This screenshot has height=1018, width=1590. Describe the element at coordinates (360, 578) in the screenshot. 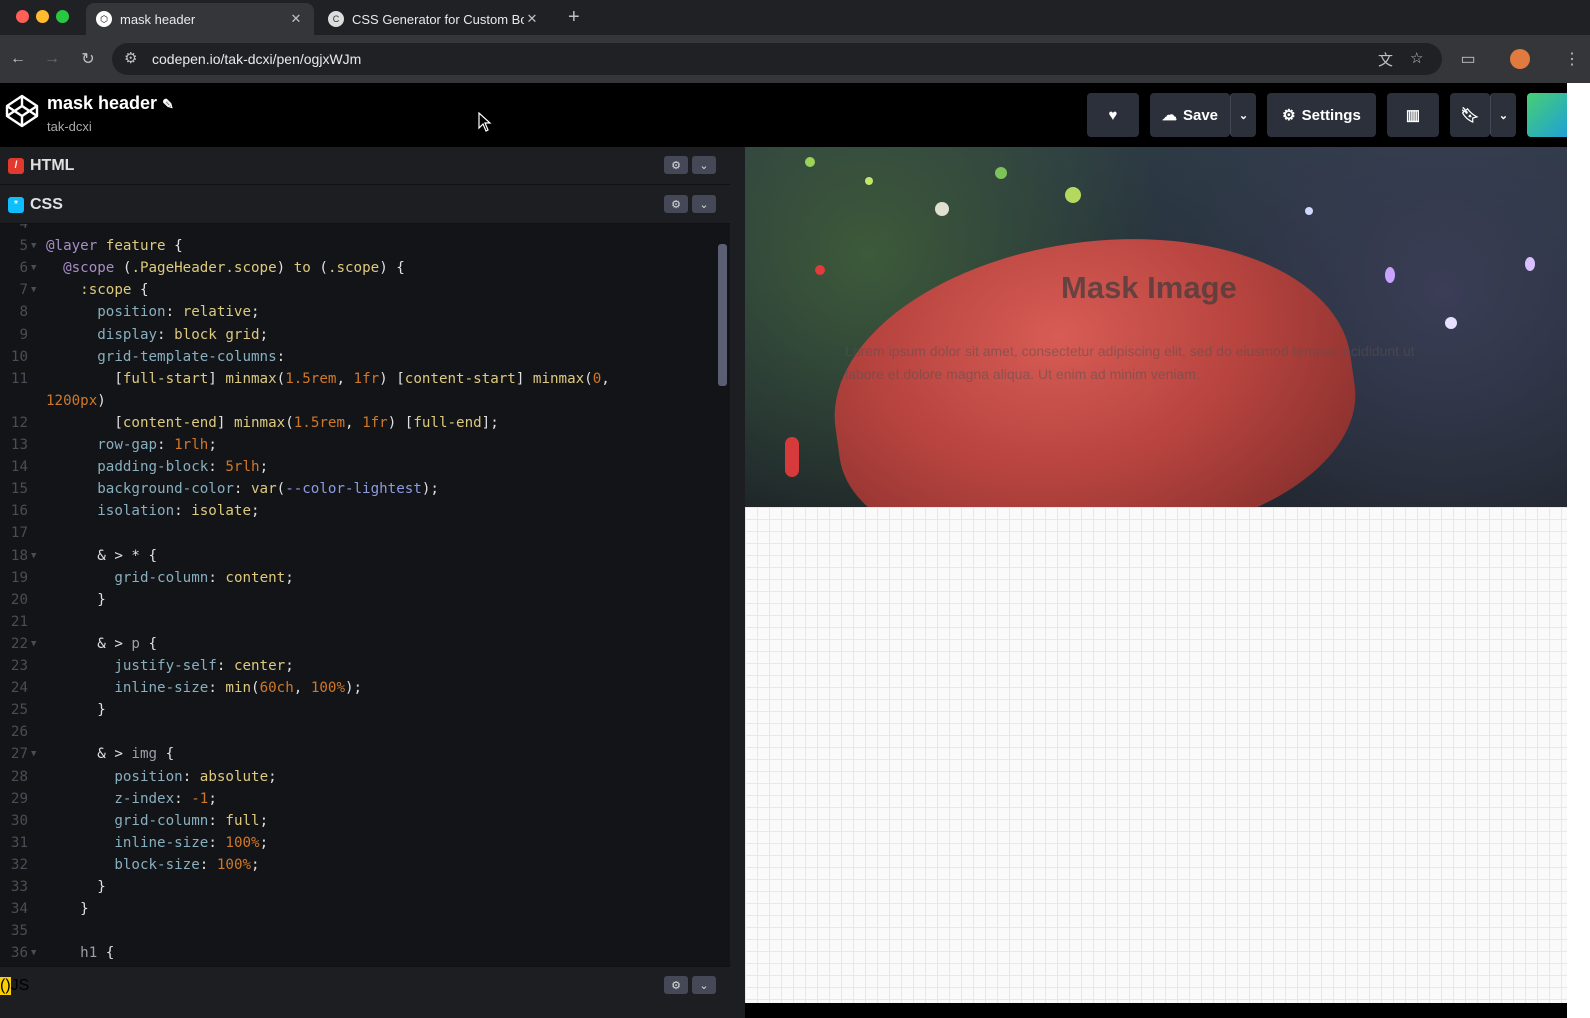

I see `code-line: 19 grid-column: content;` at that location.